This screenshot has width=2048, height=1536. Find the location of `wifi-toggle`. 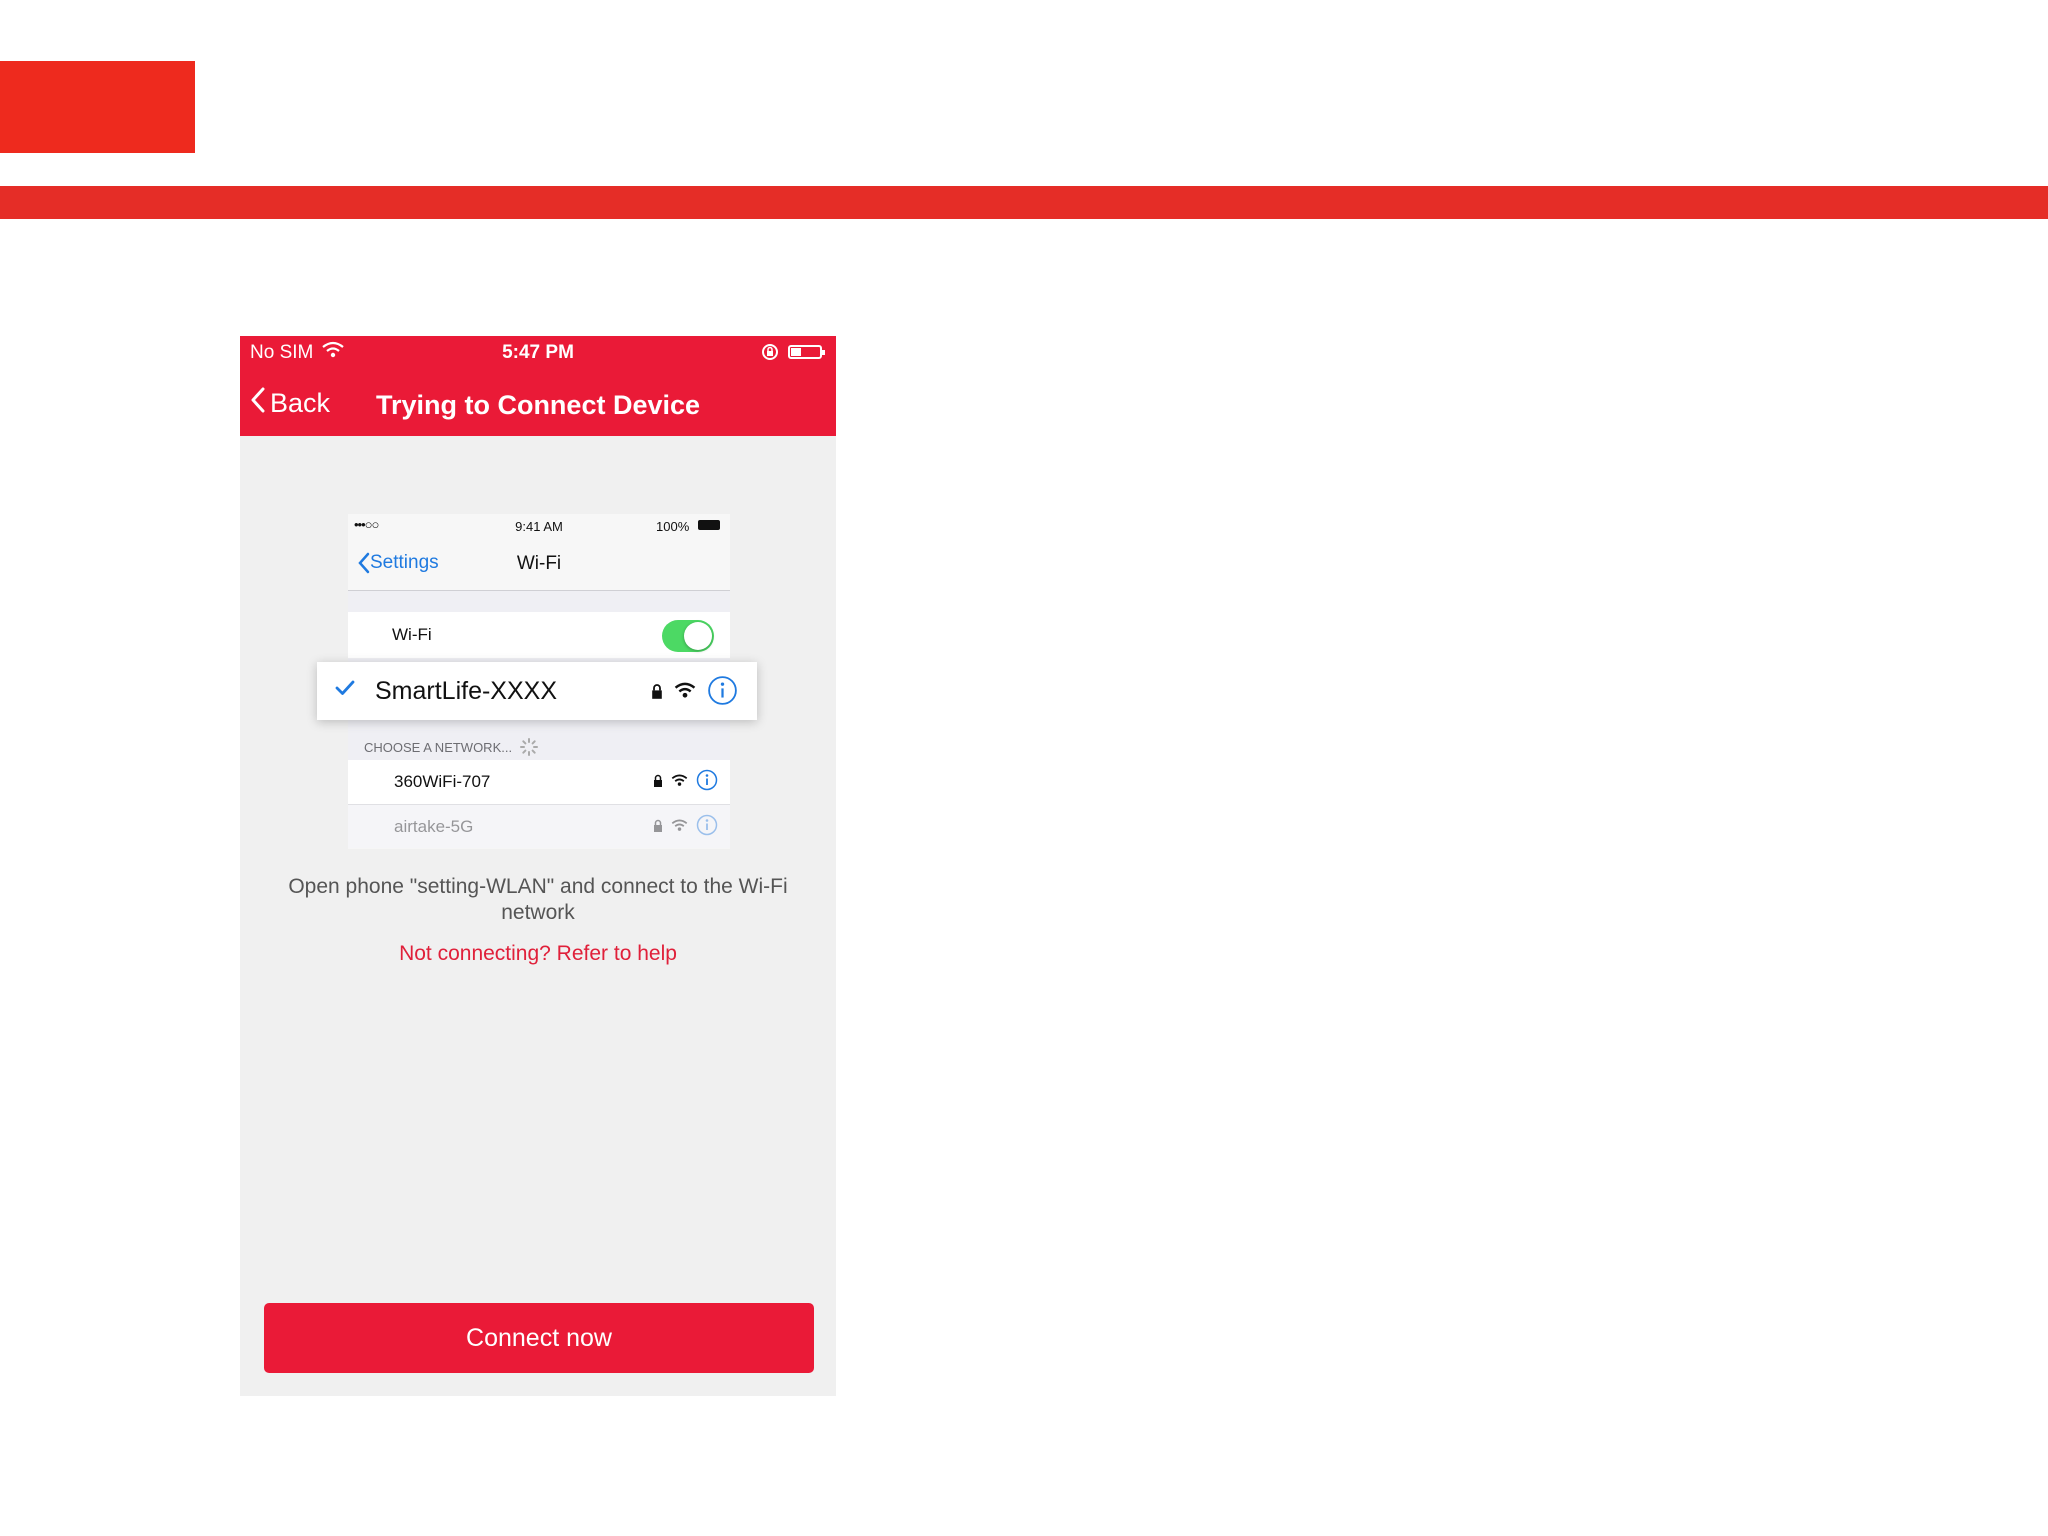

wifi-toggle is located at coordinates (688, 636).